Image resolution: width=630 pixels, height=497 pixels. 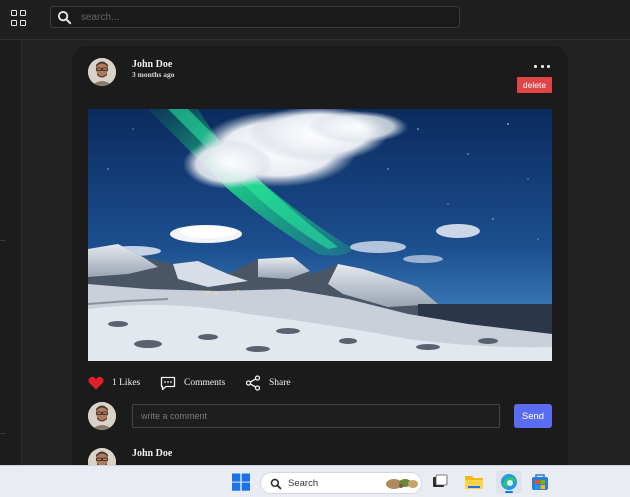 What do you see at coordinates (320, 383) in the screenshot?
I see `post-actions: 1 Likes Comments Share` at bounding box center [320, 383].